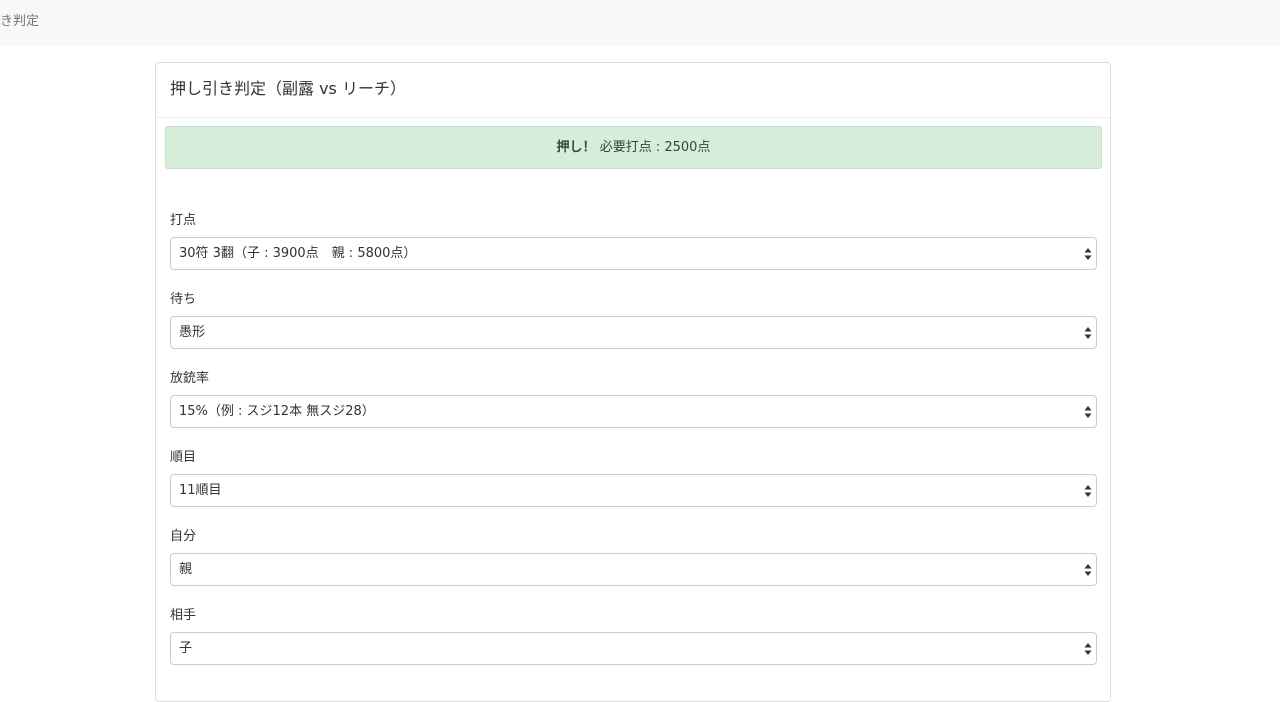 This screenshot has height=702, width=1280. I want to click on self-select-value: 親, so click(186, 569).